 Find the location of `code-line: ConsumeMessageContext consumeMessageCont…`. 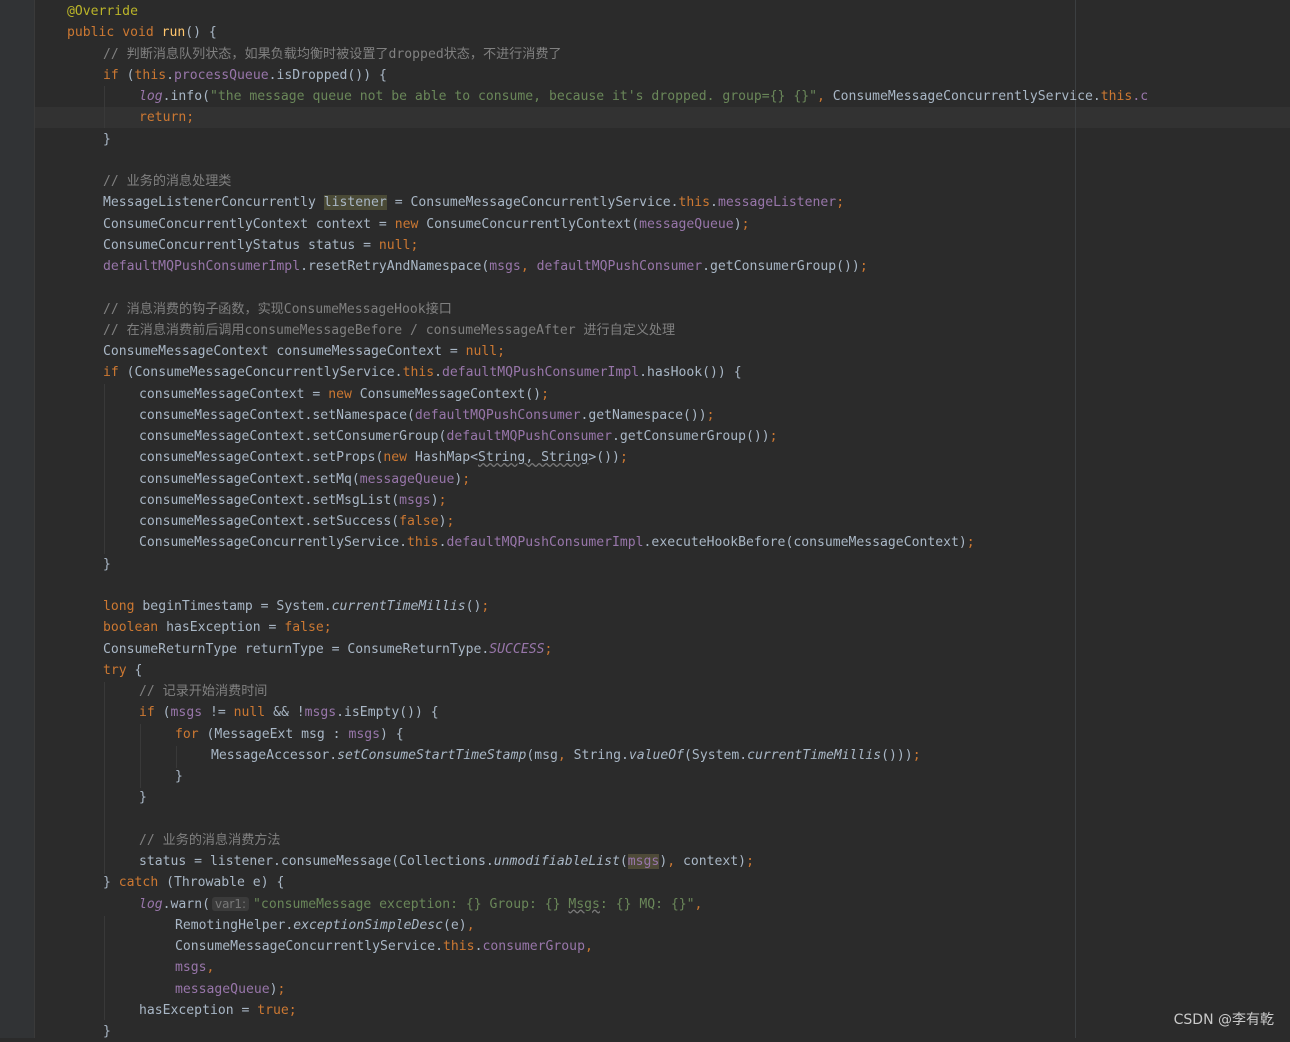

code-line: ConsumeMessageContext consumeMessageCont… is located at coordinates (304, 351).